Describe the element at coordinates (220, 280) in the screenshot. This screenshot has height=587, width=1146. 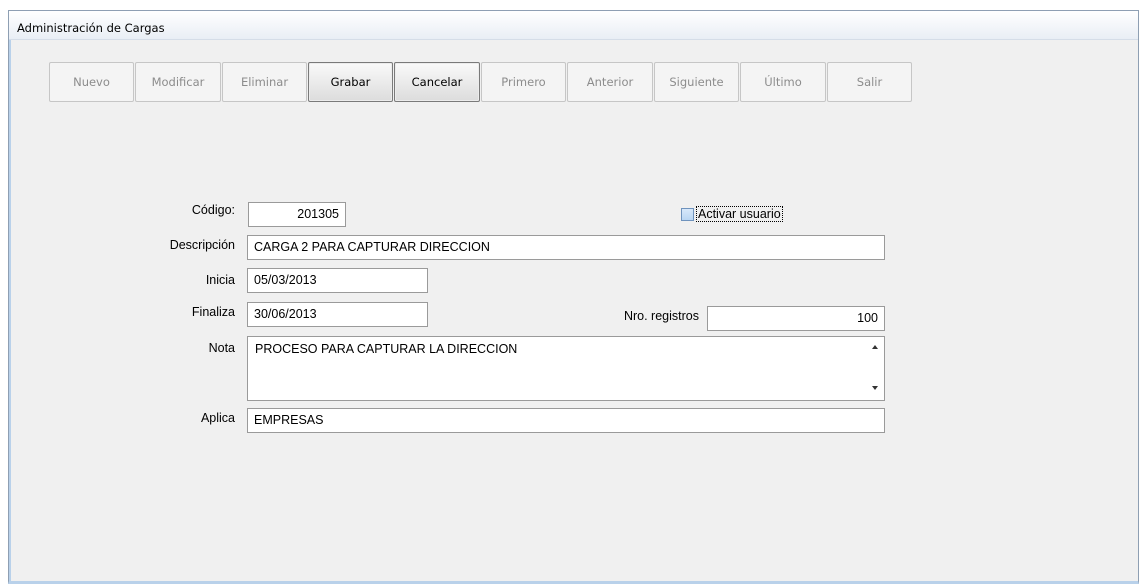
I see `inicia-label: Inicia` at that location.